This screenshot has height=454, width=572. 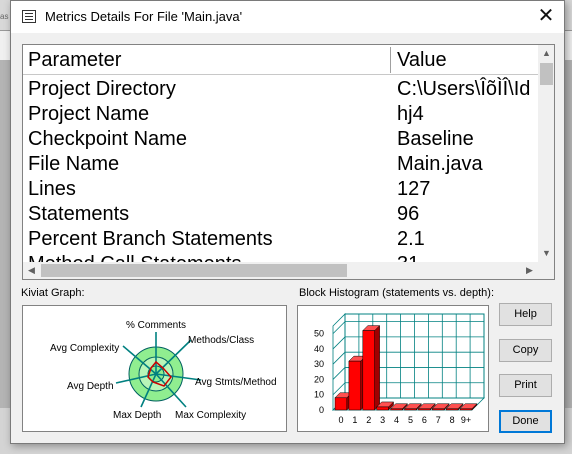 I want to click on kiviat-axis-label: Avg Depth, so click(x=90, y=386).